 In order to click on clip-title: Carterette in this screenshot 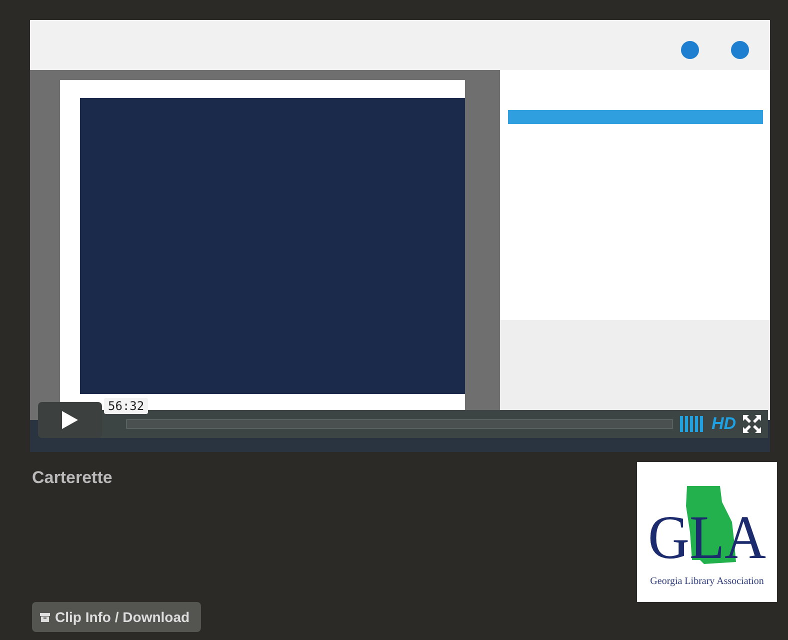, I will do `click(73, 478)`.